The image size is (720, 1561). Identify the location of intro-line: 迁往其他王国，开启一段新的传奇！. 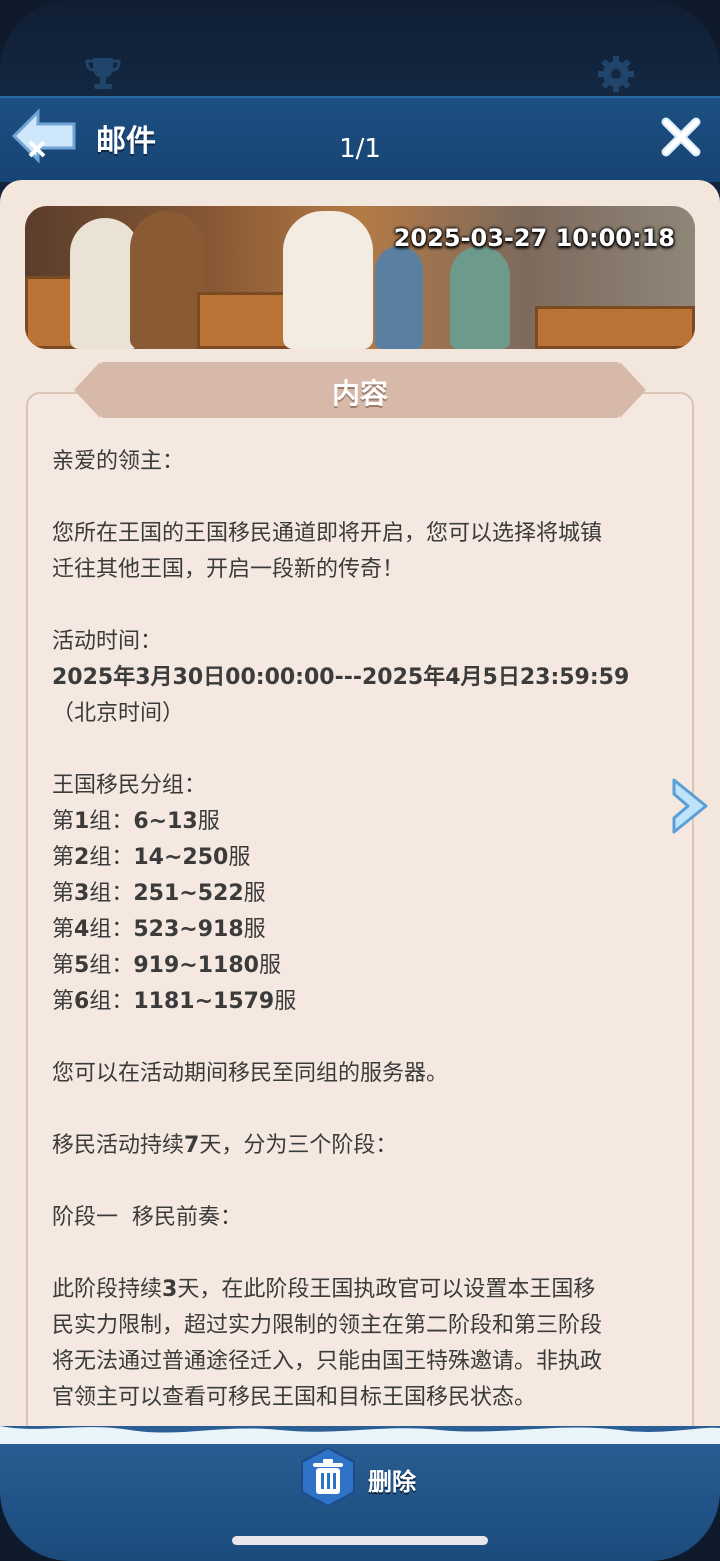
(228, 569).